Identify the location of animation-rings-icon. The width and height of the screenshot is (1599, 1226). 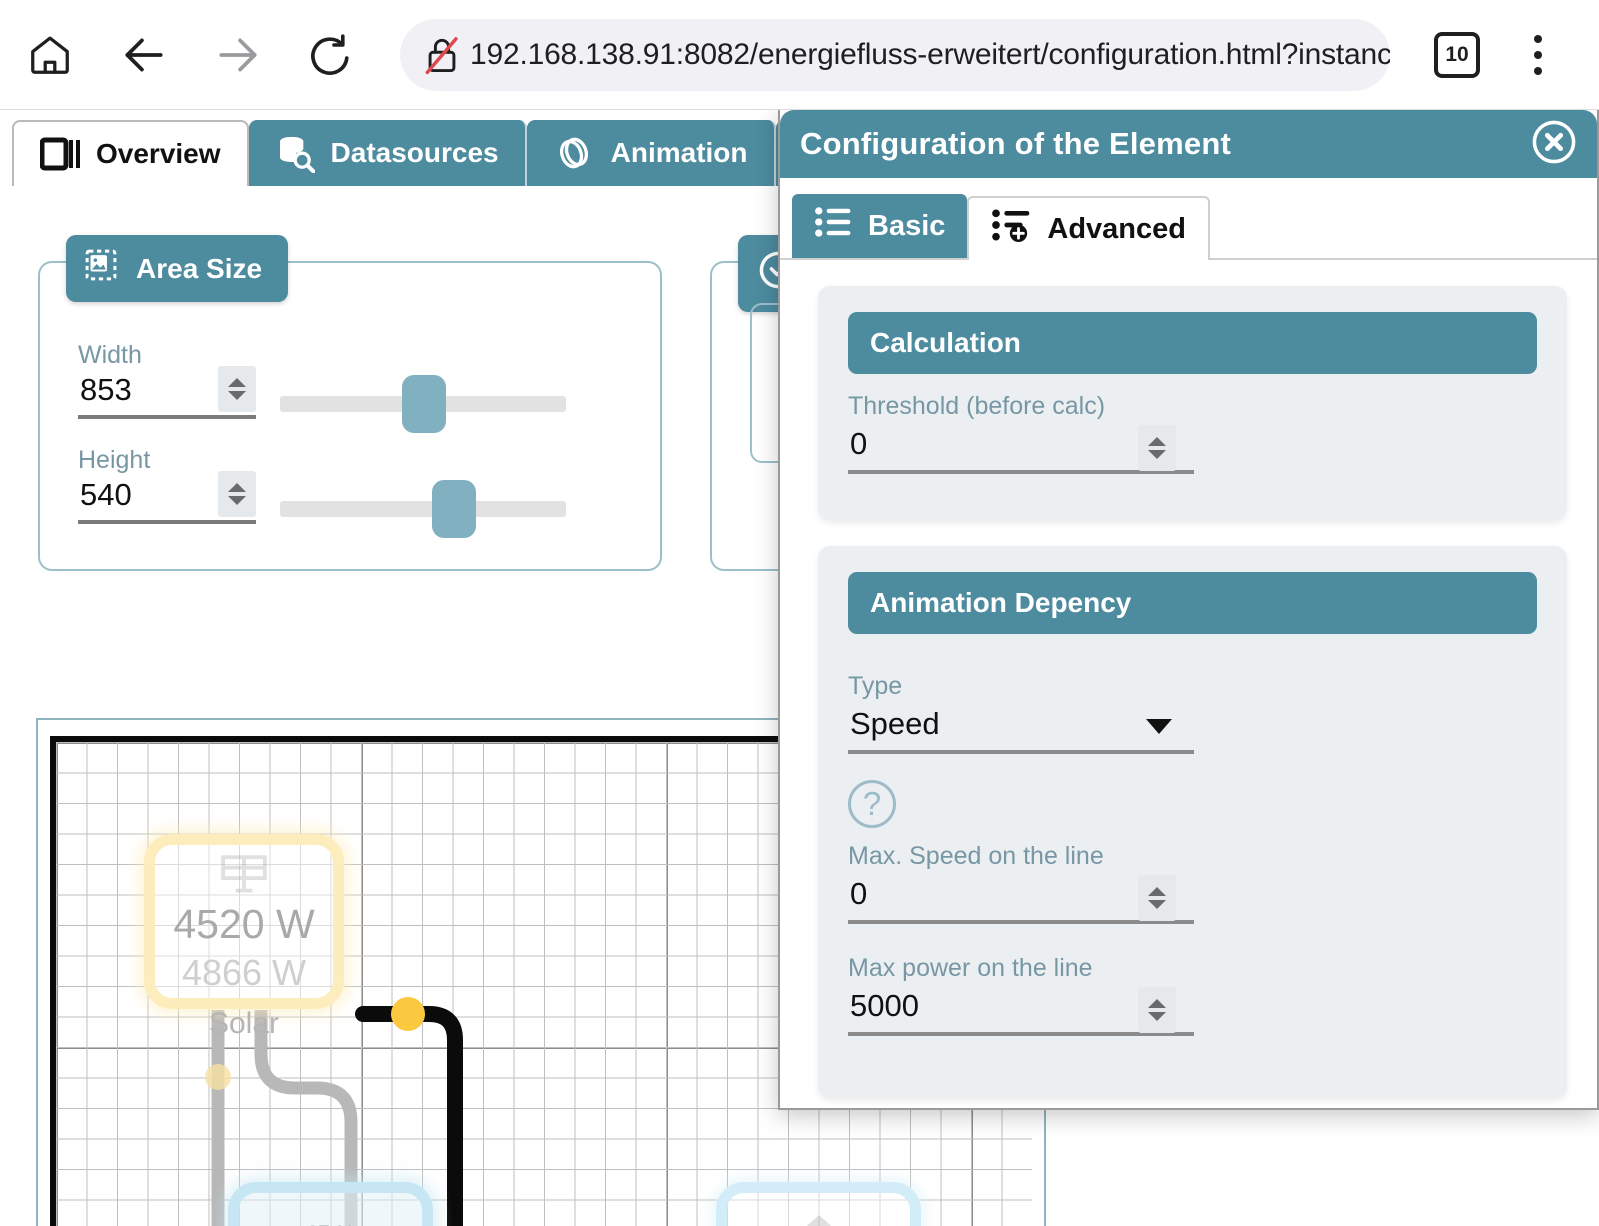
(574, 153).